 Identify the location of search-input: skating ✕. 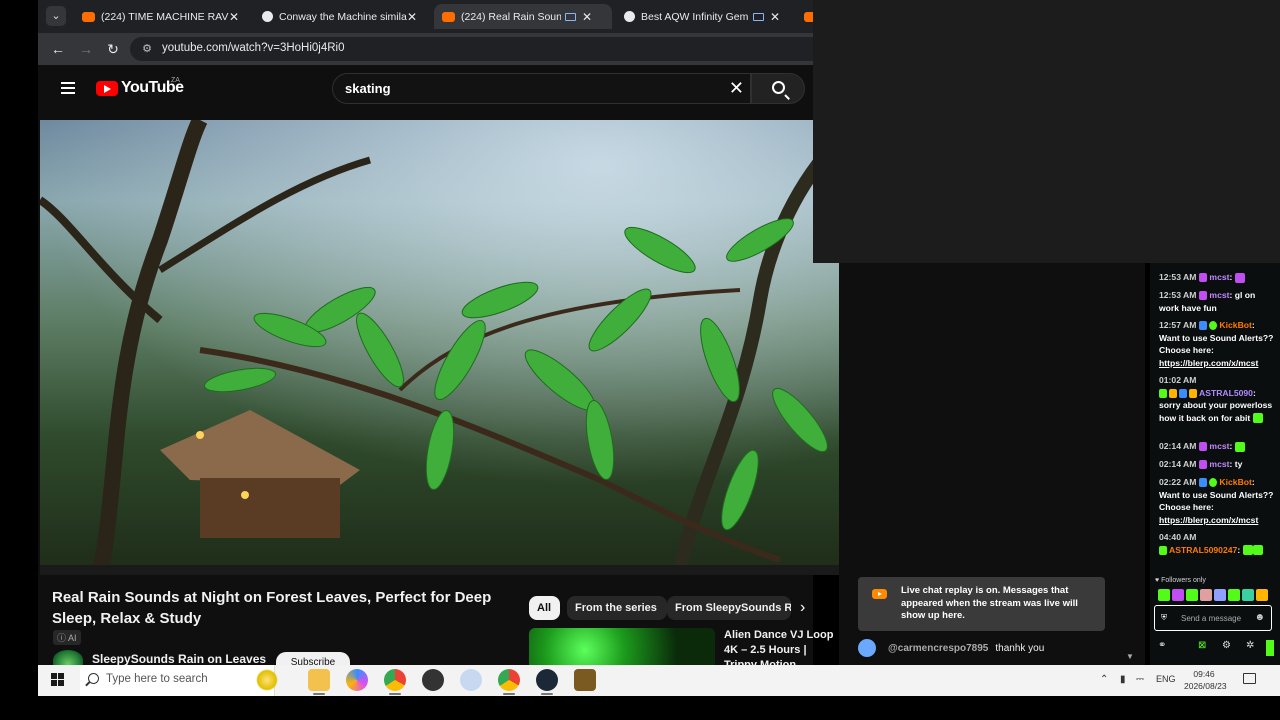
(541, 88).